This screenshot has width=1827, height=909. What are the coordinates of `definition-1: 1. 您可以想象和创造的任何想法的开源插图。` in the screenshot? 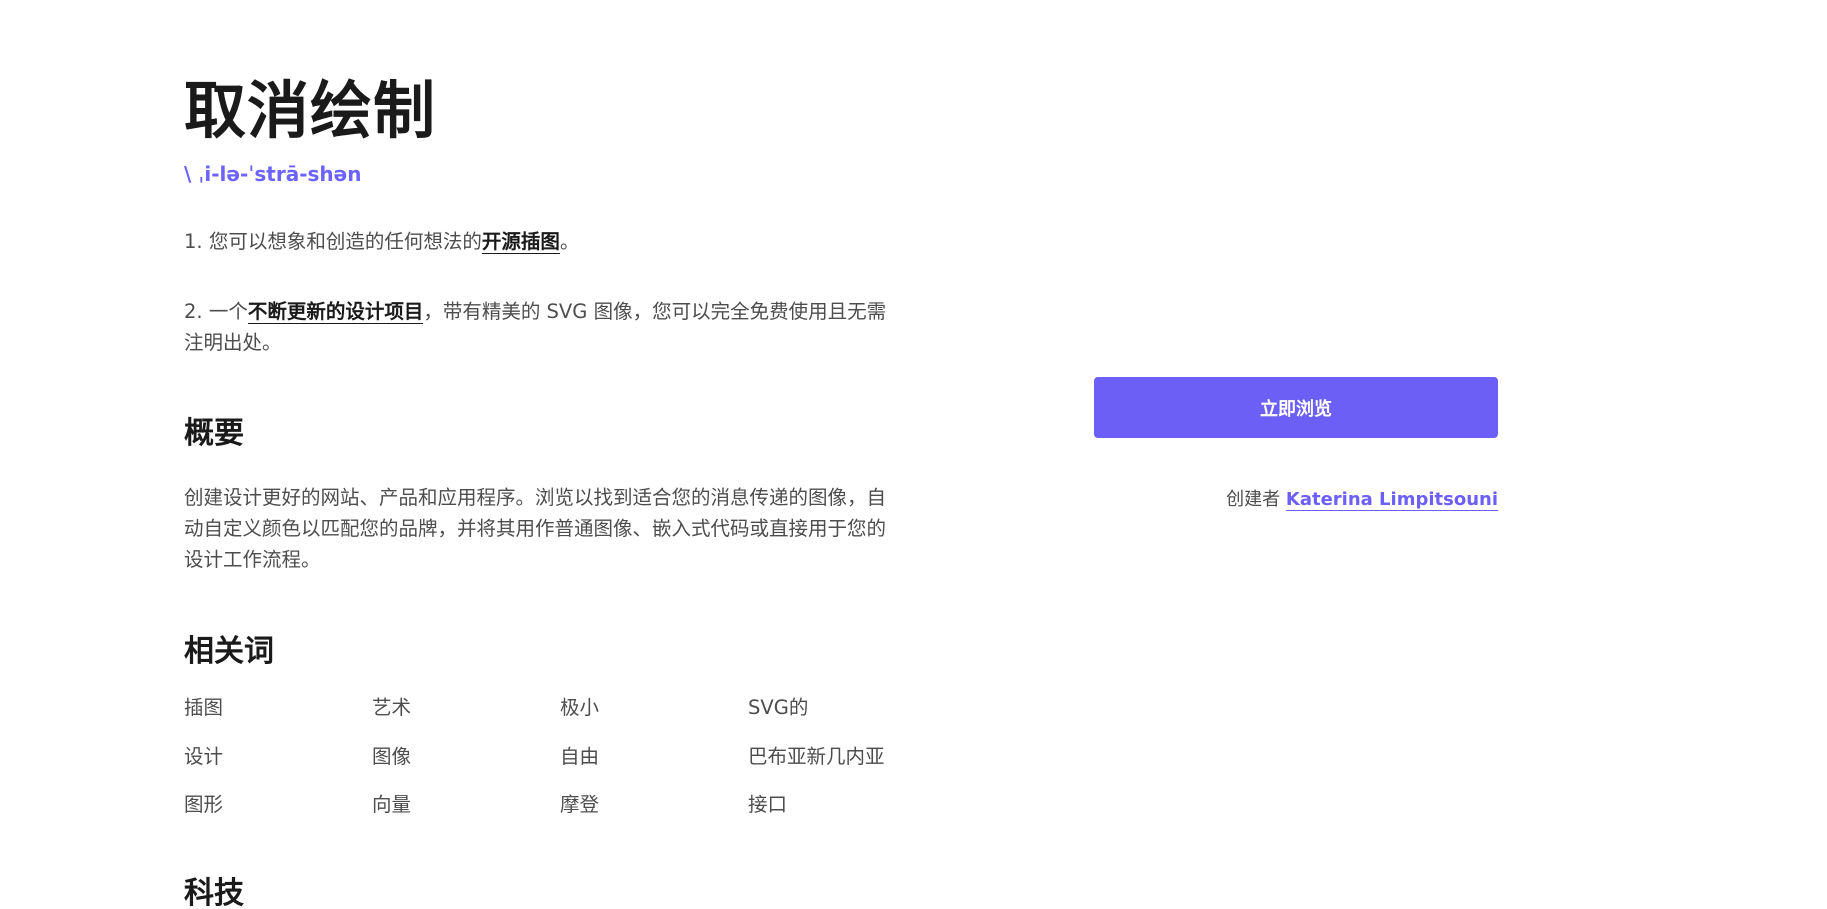 It's located at (544, 241).